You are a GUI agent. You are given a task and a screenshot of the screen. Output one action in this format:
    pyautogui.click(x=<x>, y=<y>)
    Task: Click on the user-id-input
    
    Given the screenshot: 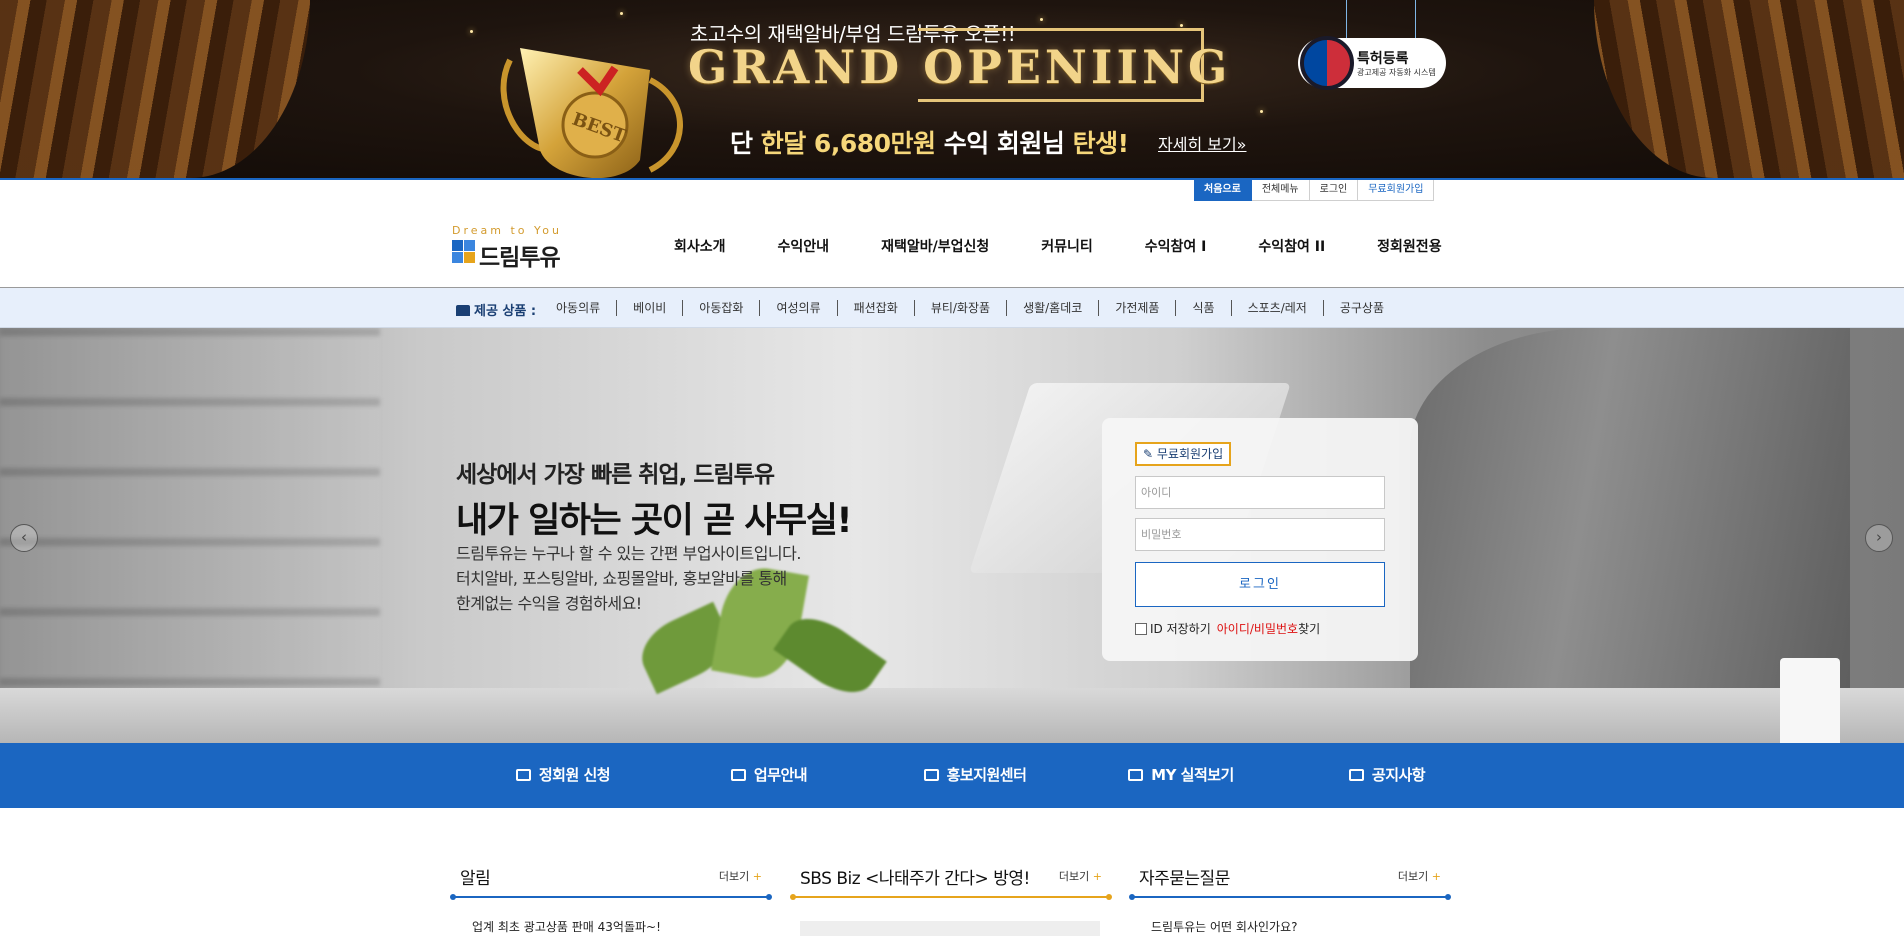 What is the action you would take?
    pyautogui.click(x=1260, y=492)
    